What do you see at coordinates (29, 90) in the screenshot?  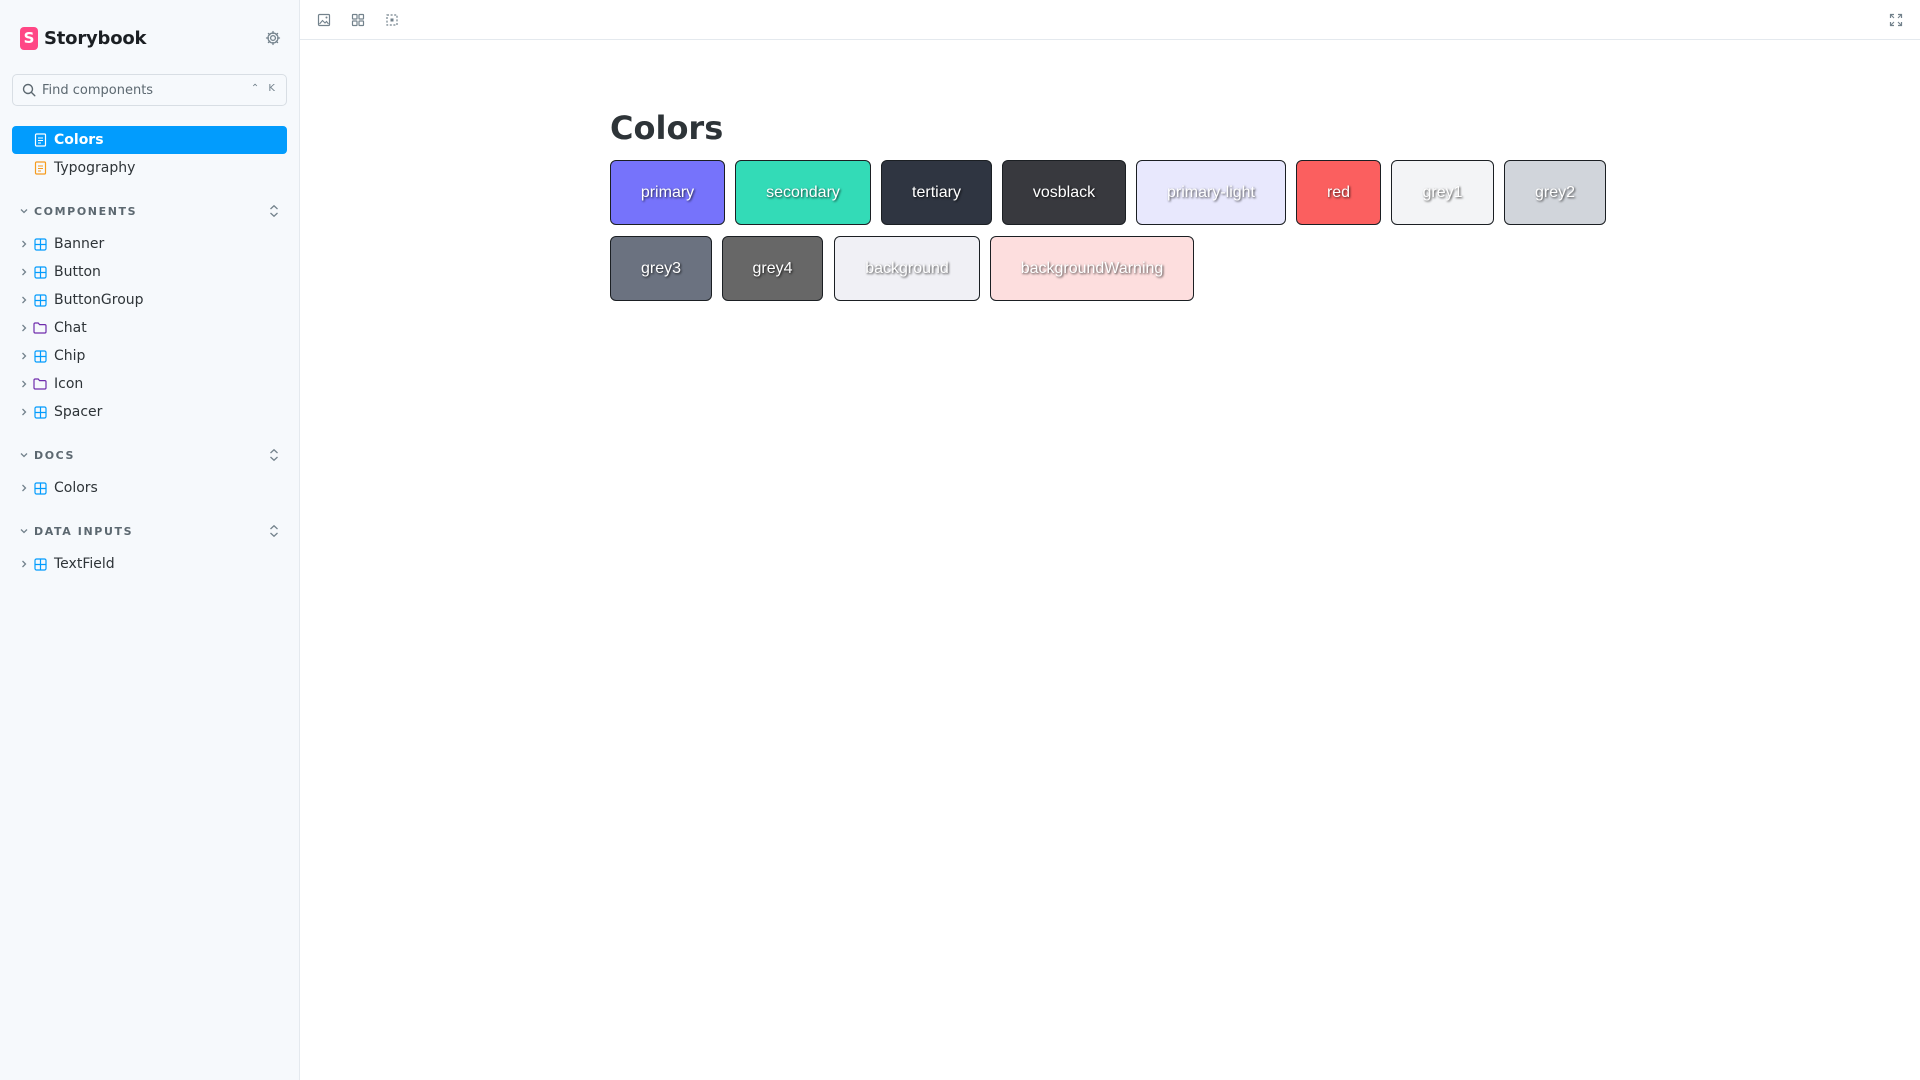 I see `search-icon` at bounding box center [29, 90].